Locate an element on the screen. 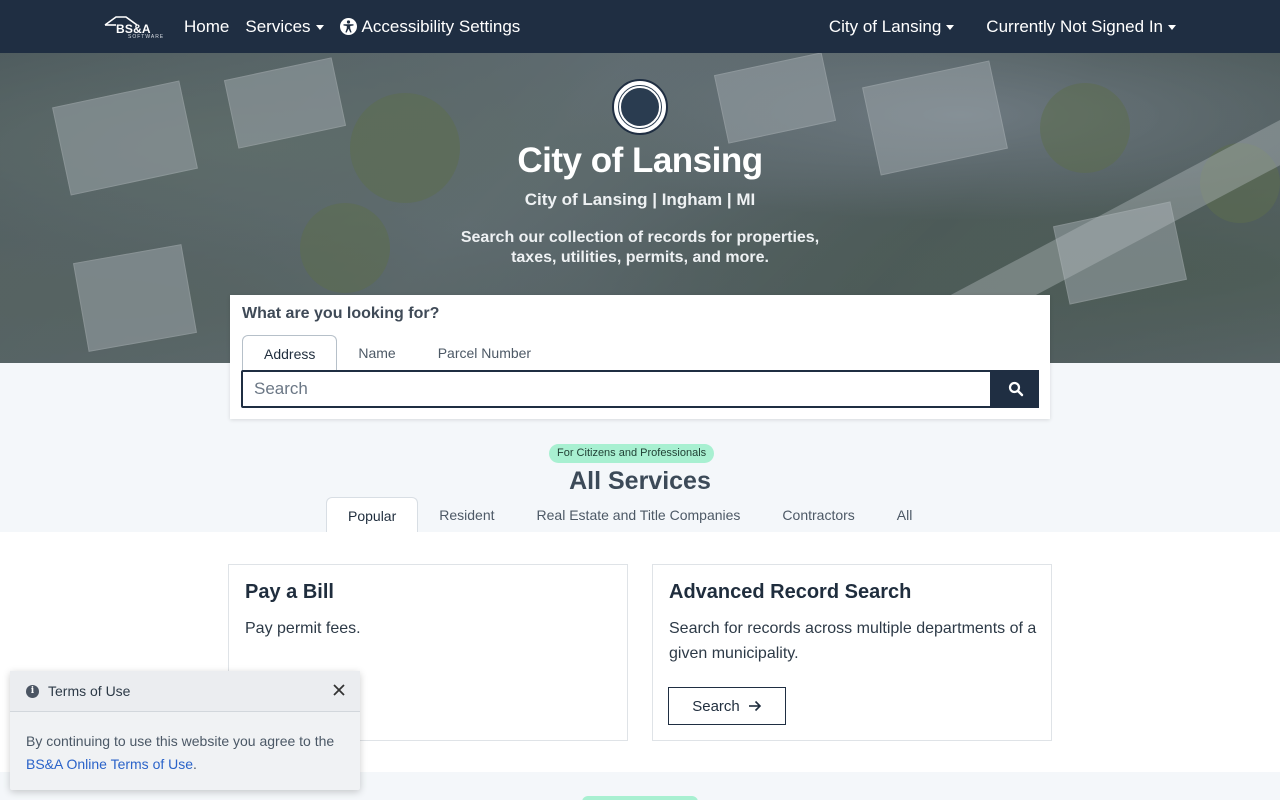 The width and height of the screenshot is (1280, 800). nav-account-dropdown: Currently Not Signed In is located at coordinates (1081, 27).